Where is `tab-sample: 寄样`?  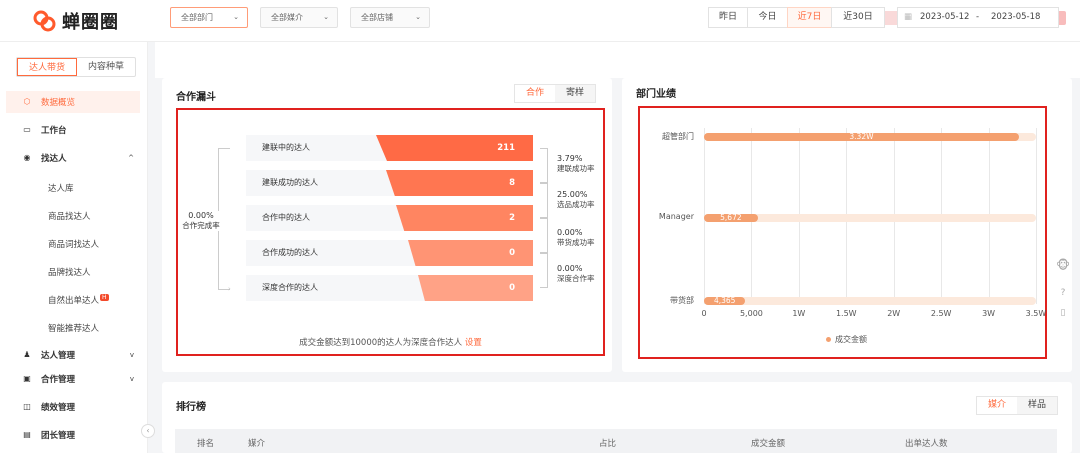
tab-sample: 寄样 is located at coordinates (575, 93).